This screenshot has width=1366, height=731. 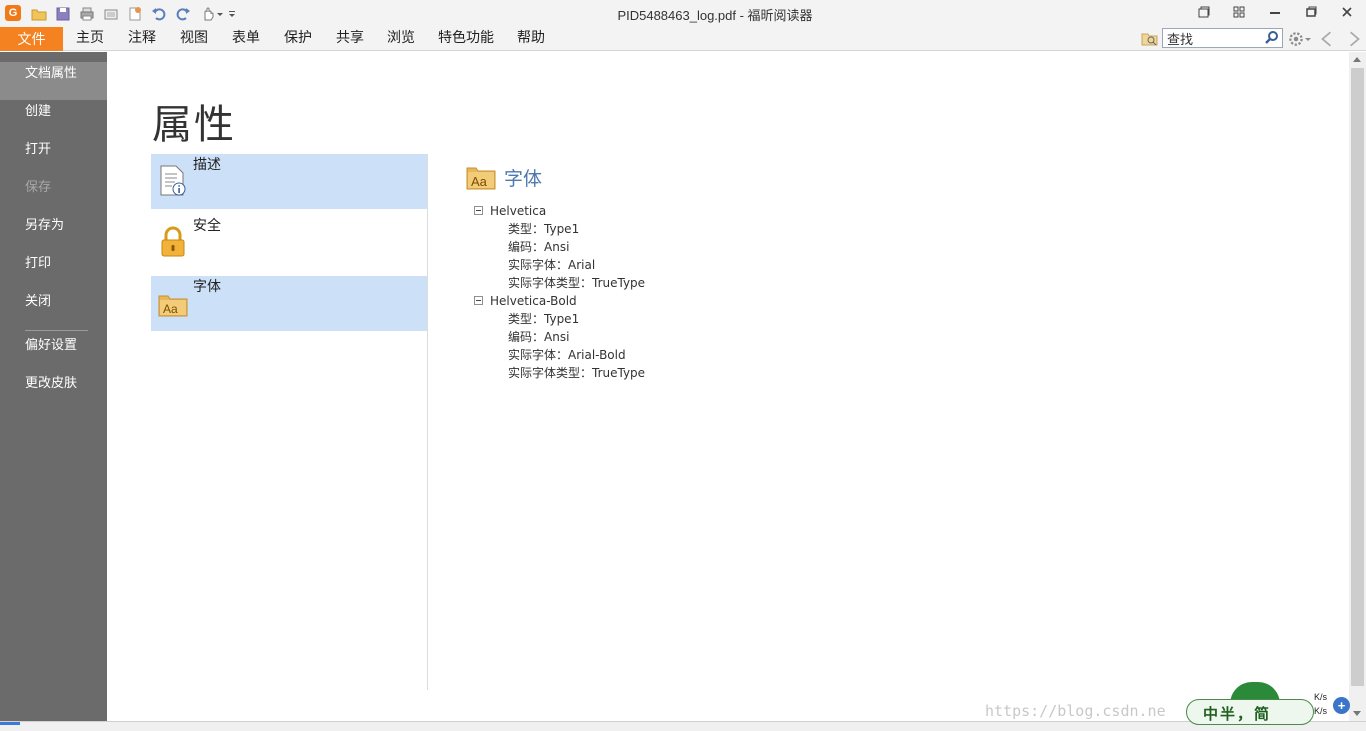 I want to click on font-name: Helvetica-Bold, so click(x=533, y=301).